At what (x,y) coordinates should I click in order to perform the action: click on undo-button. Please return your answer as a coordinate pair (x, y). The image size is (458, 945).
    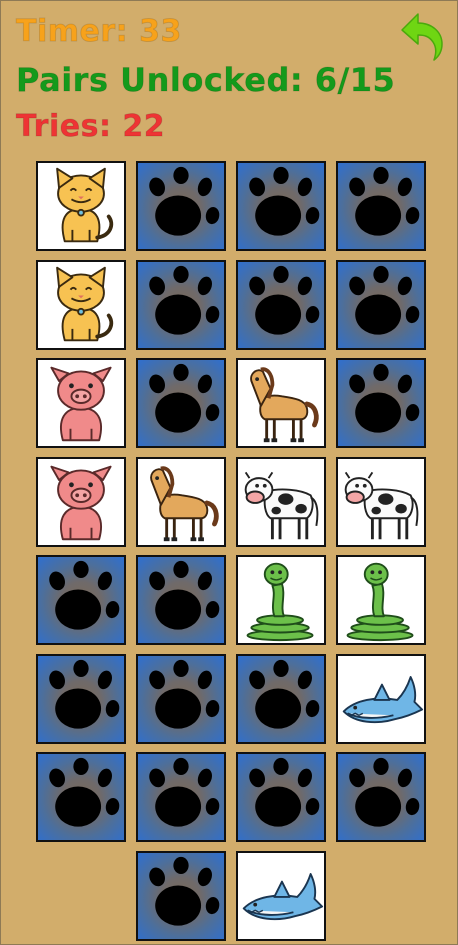
    Looking at the image, I should click on (420, 36).